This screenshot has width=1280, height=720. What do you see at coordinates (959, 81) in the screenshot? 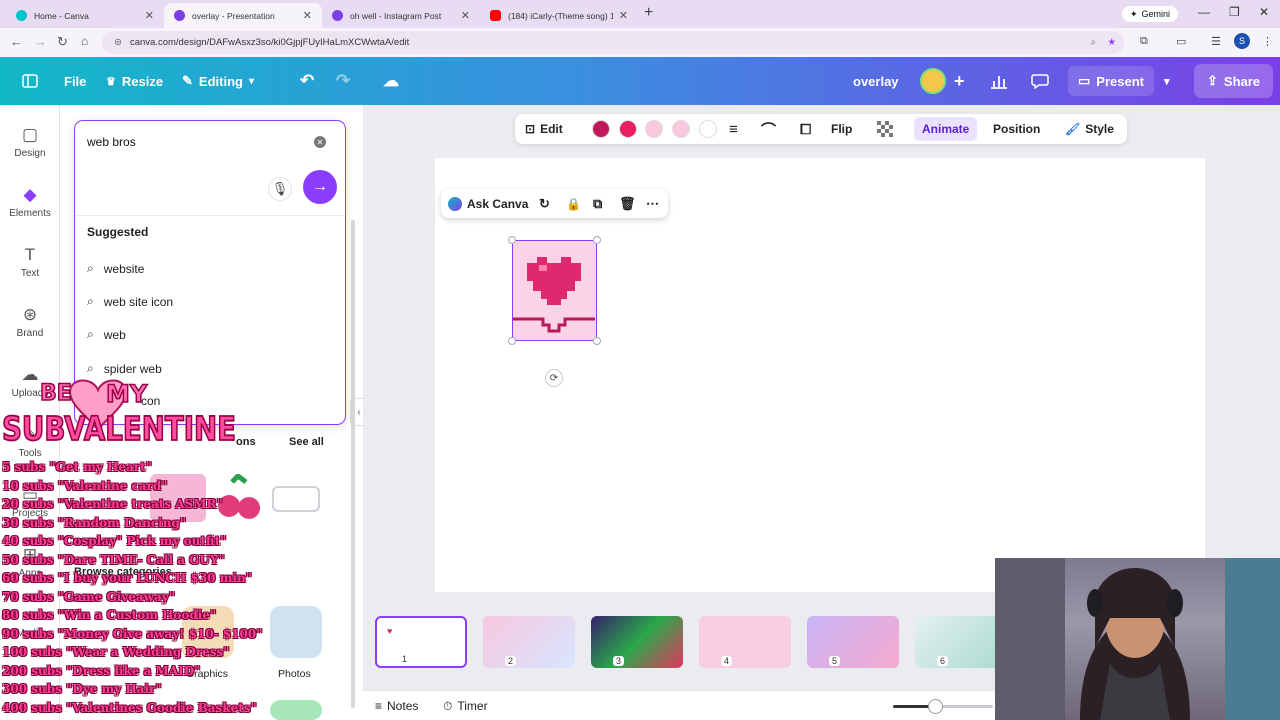
I see `add-collaborator-icon: +` at bounding box center [959, 81].